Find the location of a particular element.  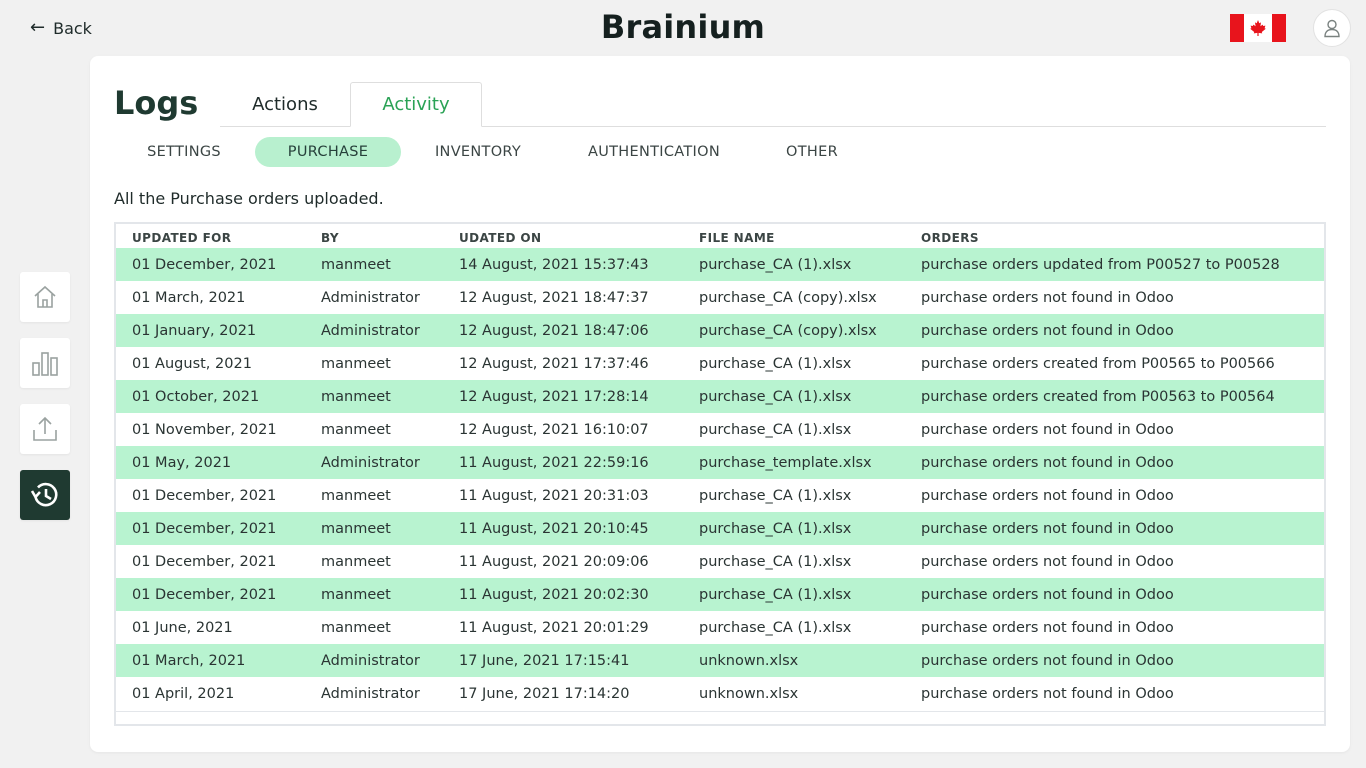

updated-for-cell: 01 April, 2021 is located at coordinates (183, 693).